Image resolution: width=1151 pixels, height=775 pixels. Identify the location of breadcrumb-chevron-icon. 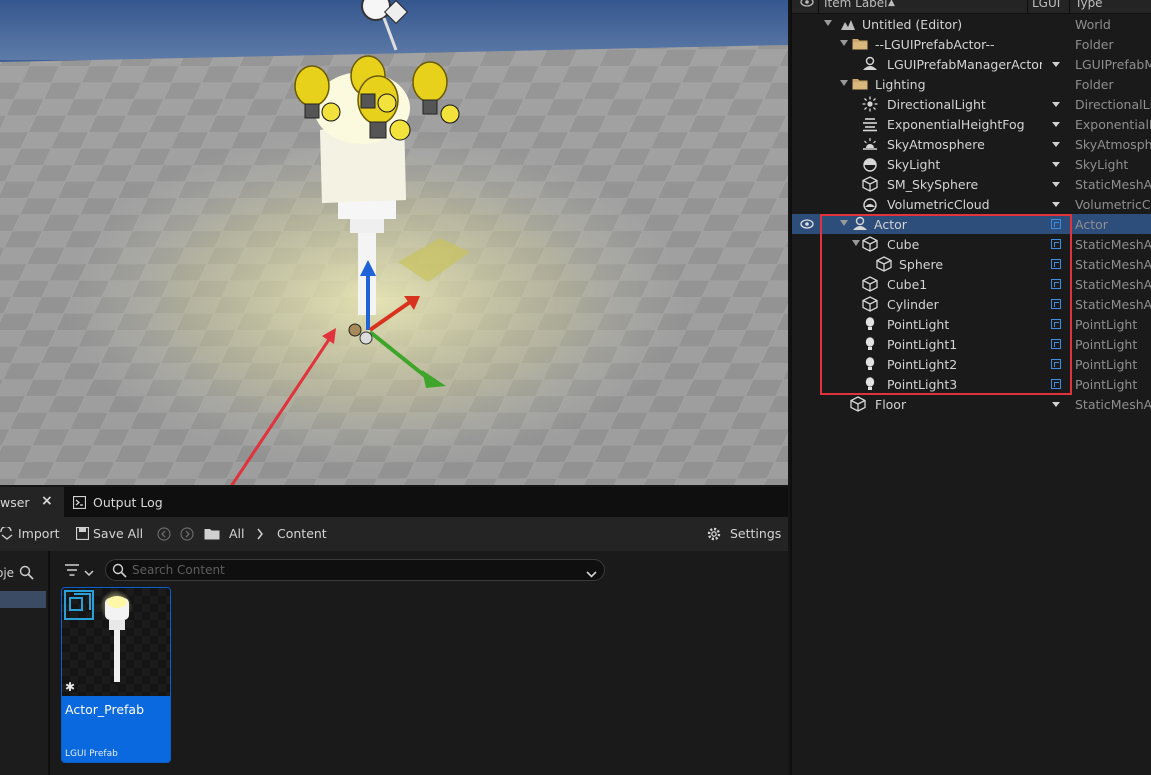
(260, 535).